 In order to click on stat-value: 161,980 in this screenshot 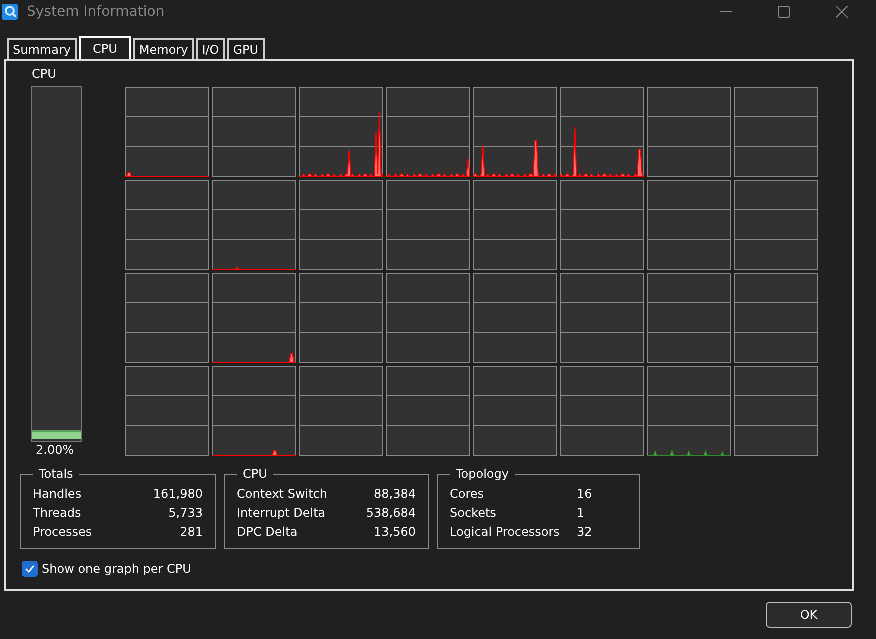, I will do `click(178, 494)`.